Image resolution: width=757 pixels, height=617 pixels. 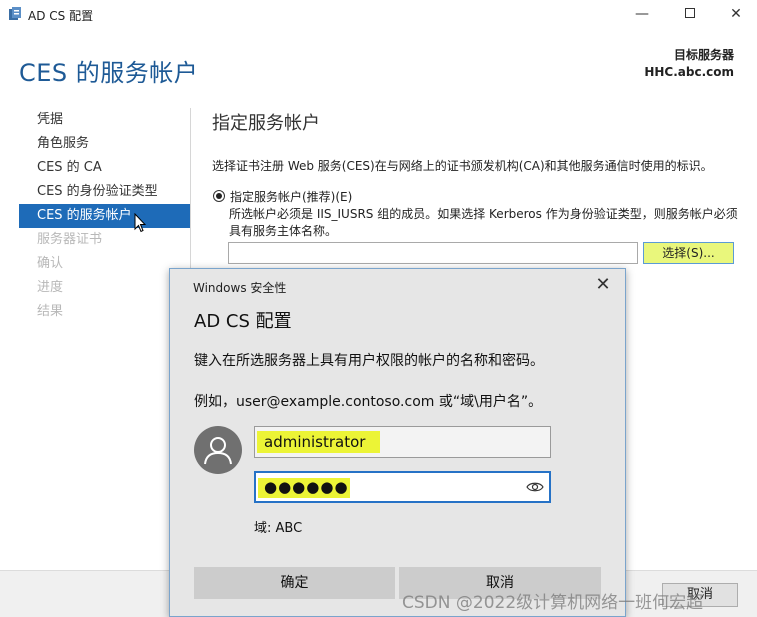 I want to click on service-account-input, so click(x=433, y=253).